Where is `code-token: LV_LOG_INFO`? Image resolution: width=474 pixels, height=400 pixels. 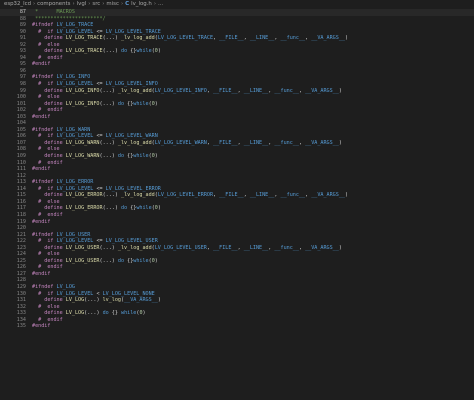 code-token: LV_LOG_INFO is located at coordinates (82, 103).